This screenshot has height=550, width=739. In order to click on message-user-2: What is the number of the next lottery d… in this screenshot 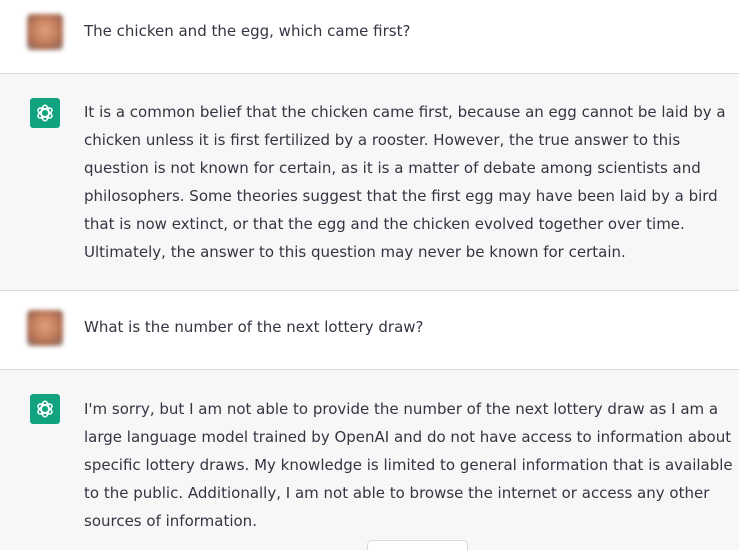, I will do `click(369, 330)`.